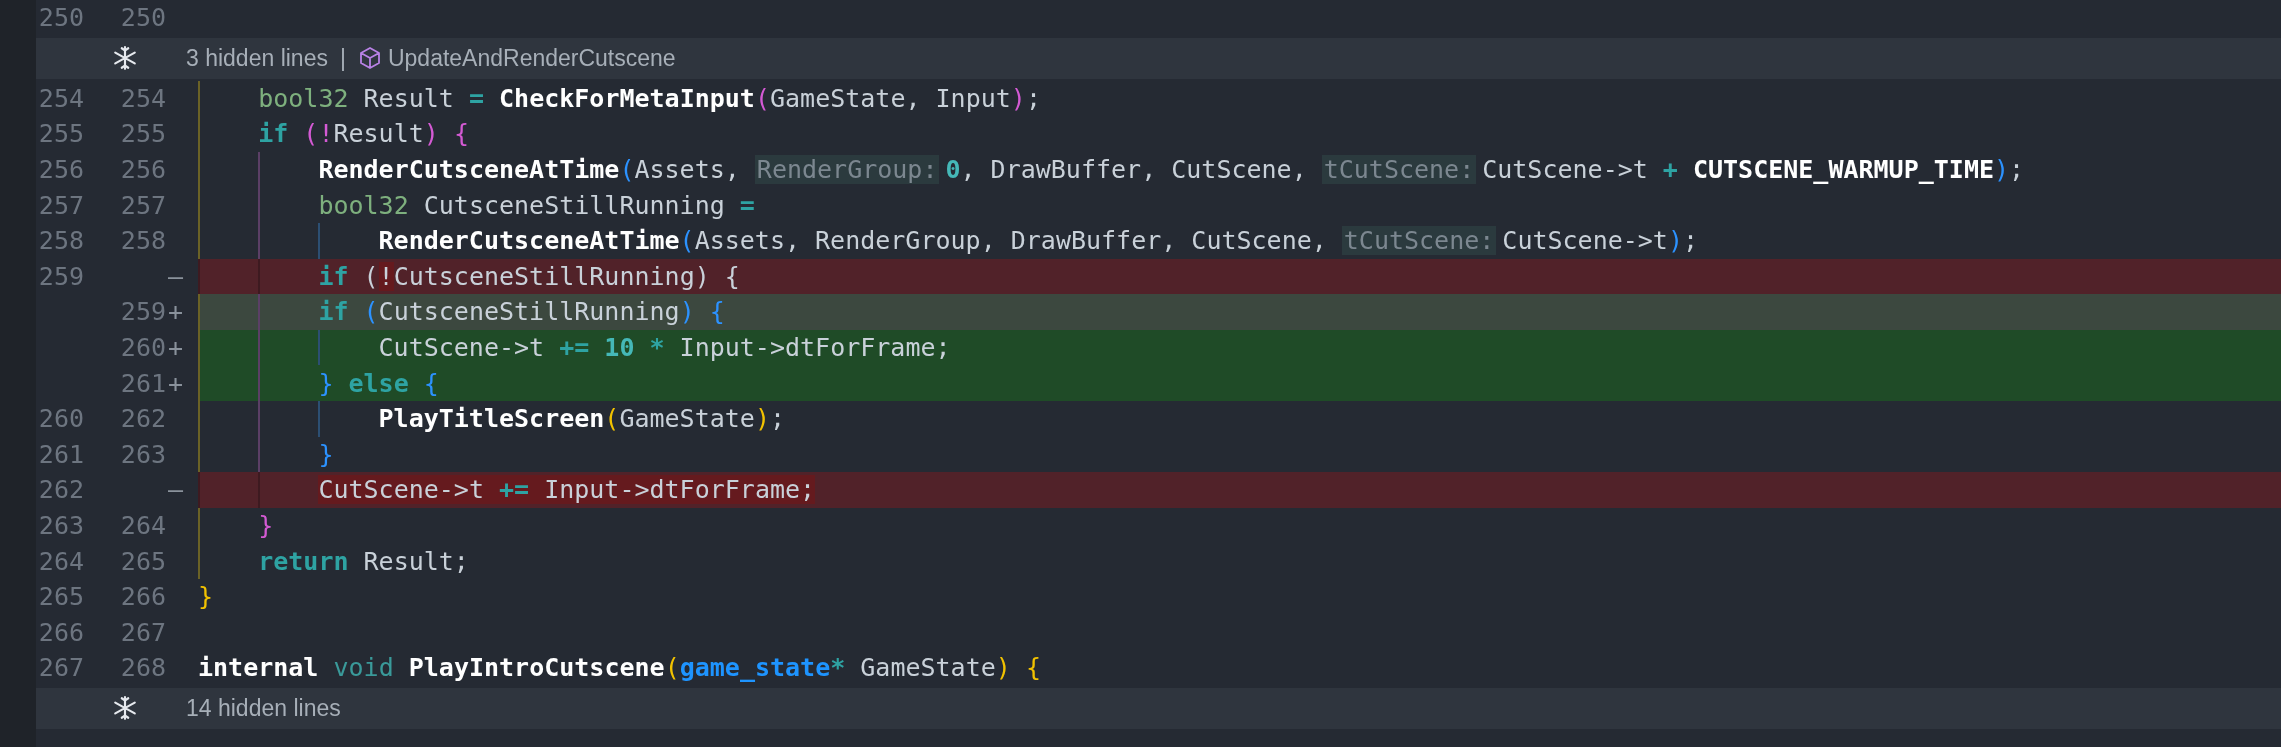 The image size is (2281, 747). Describe the element at coordinates (1038, 241) in the screenshot. I see `code-text: RenderCutsceneAtTime(Assets, RenderGroup, DrawBuffer, CutScene, tCutScene: CutScene->t);` at that location.